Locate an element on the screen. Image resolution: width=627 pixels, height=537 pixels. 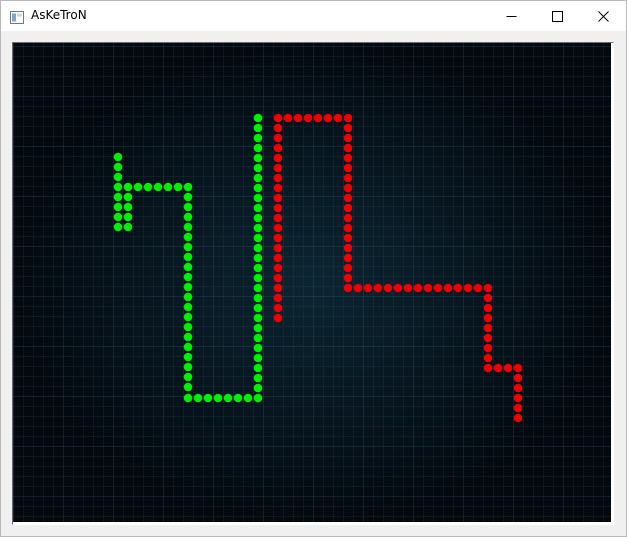
minimize-button is located at coordinates (511, 16).